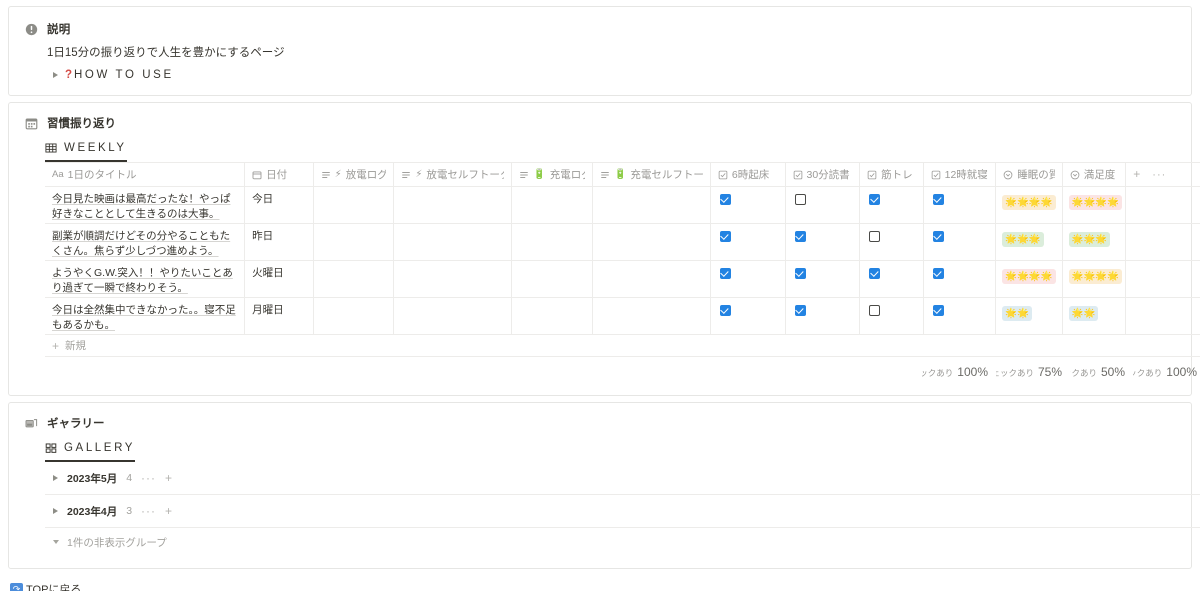  I want to click on cell-satisf: 🌟🌟🌟, so click(1094, 242).